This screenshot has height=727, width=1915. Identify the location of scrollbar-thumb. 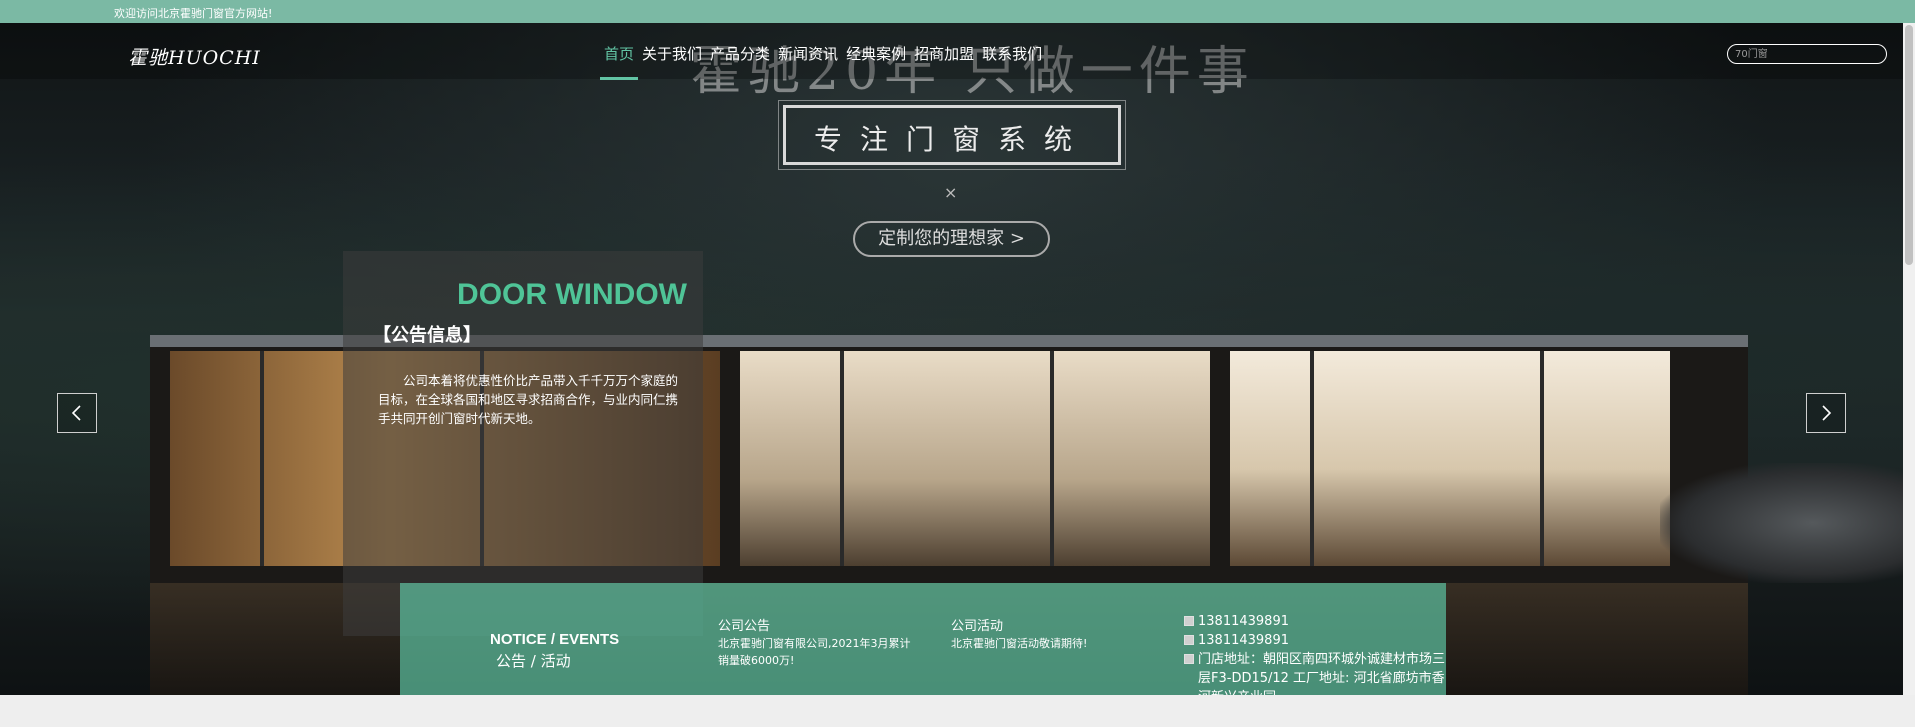
(1909, 145).